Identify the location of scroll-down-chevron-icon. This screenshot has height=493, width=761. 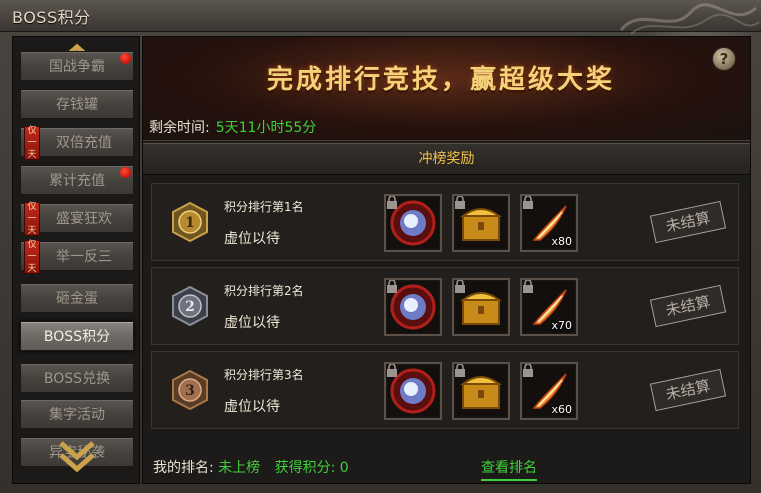
(77, 457).